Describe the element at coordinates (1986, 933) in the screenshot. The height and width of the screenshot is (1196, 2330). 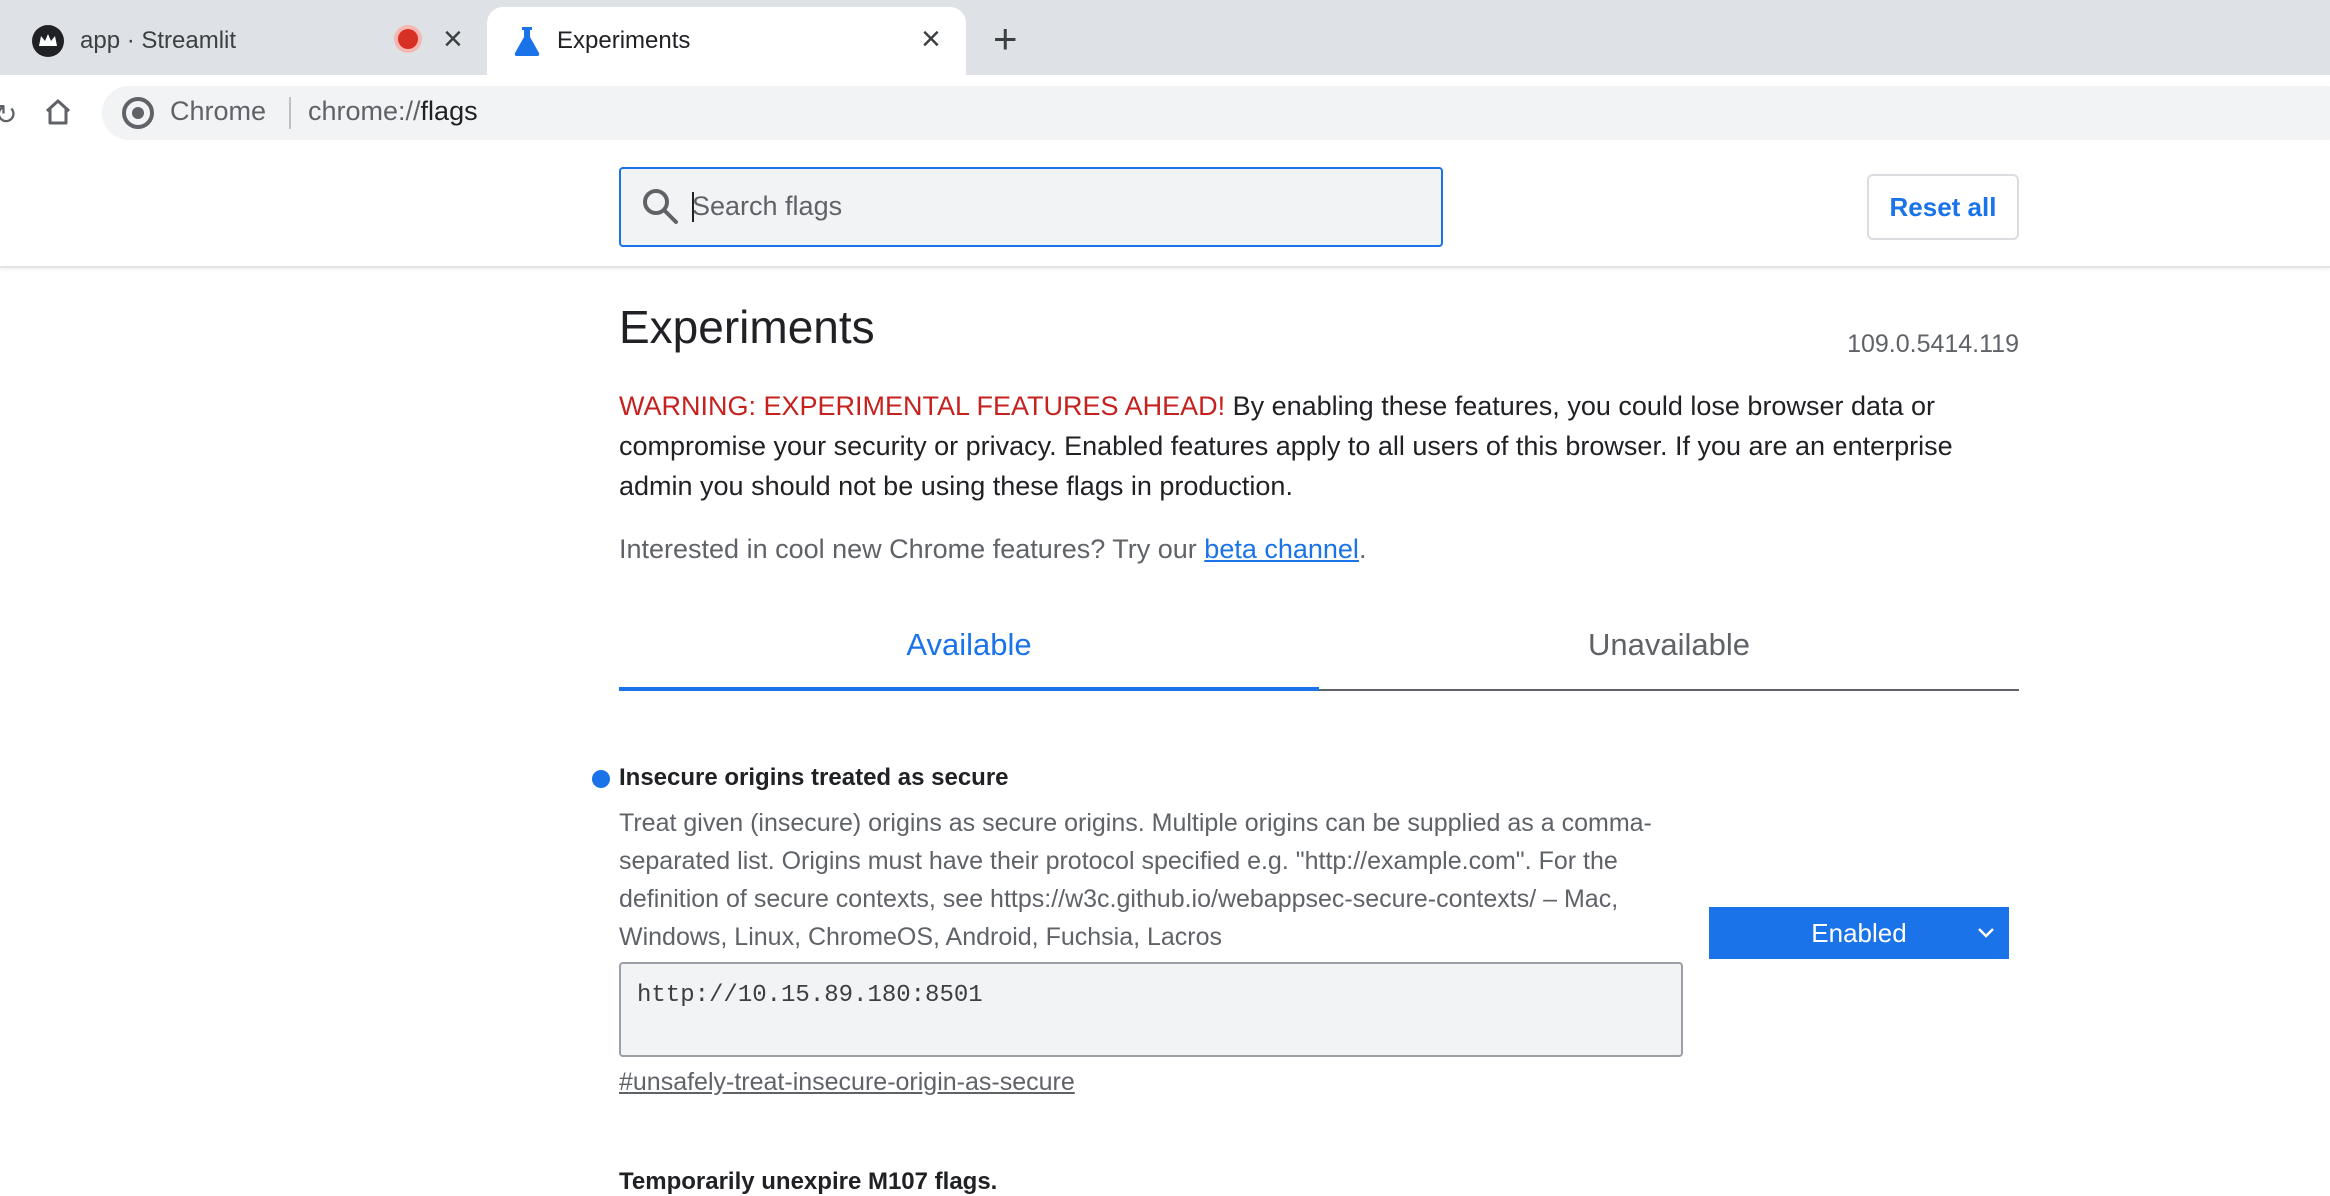
I see `chevron-down-icon` at that location.